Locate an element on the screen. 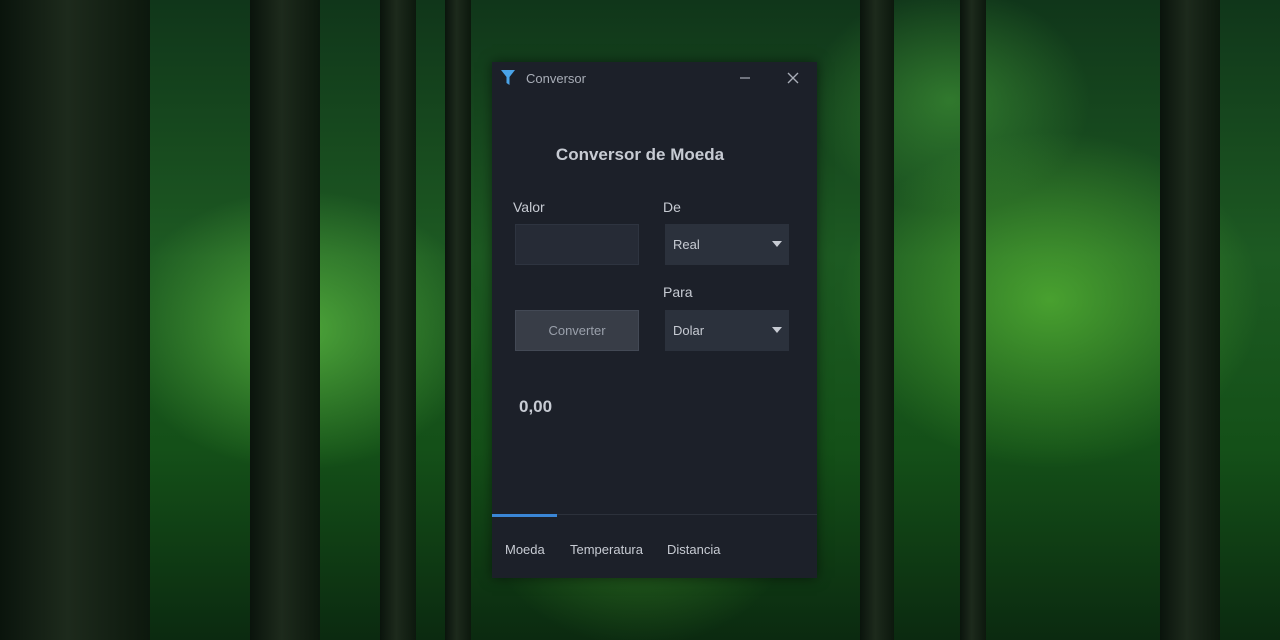  value-input is located at coordinates (577, 244).